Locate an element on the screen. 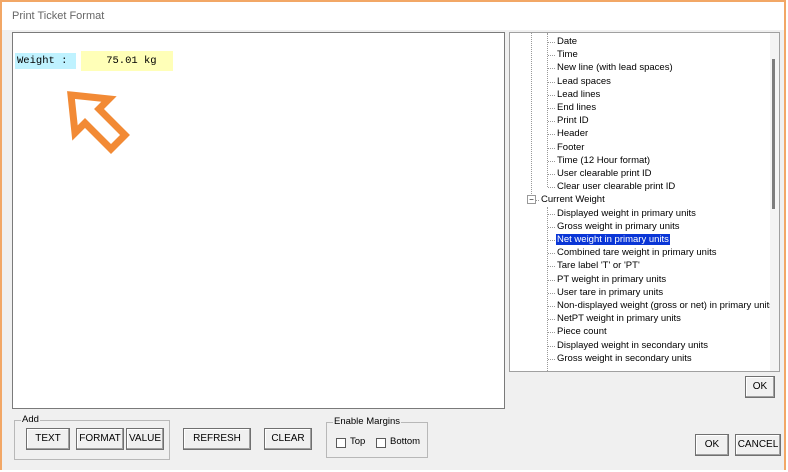  tree-item: Lead lines is located at coordinates (578, 94).